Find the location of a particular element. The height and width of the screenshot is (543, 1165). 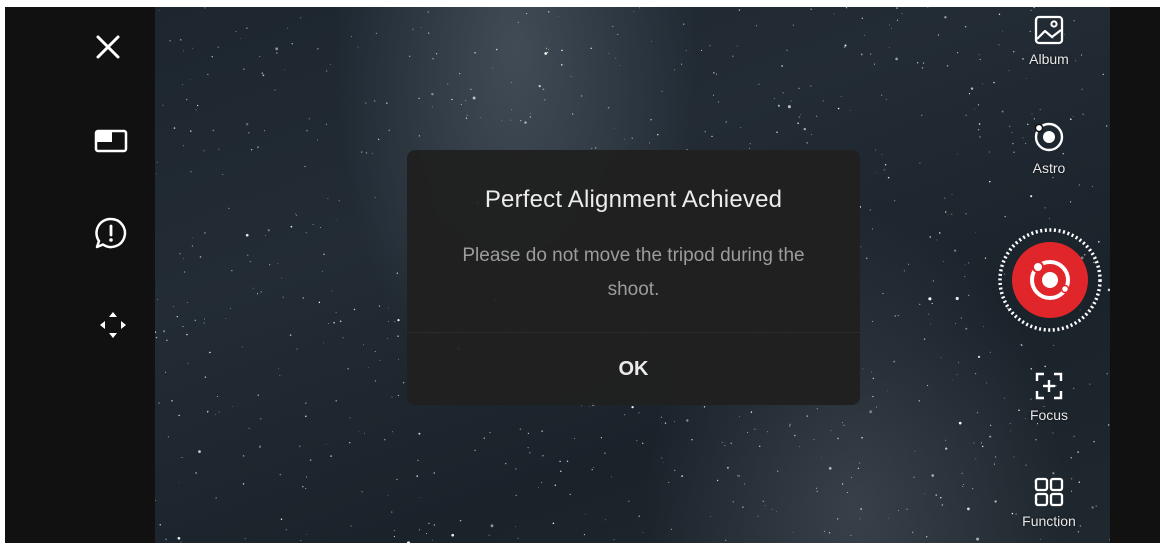

focus-label: Focus is located at coordinates (1049, 415).